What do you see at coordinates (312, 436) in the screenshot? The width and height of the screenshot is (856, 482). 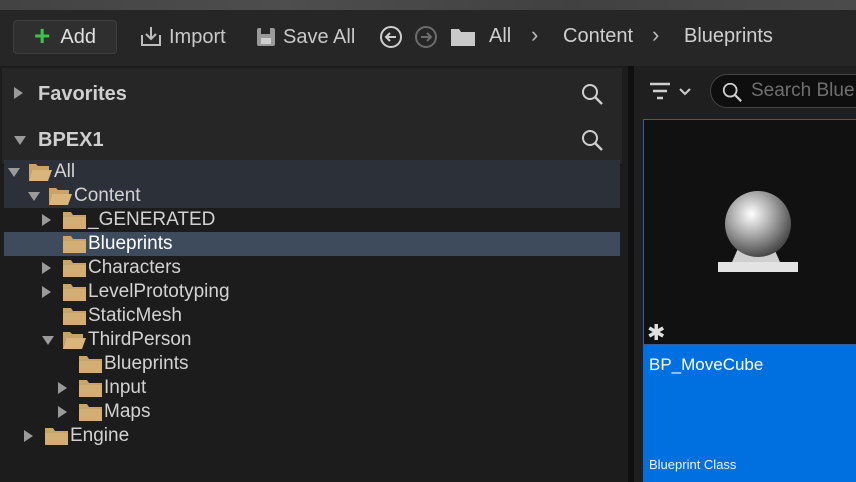 I see `tree-row: Engine` at bounding box center [312, 436].